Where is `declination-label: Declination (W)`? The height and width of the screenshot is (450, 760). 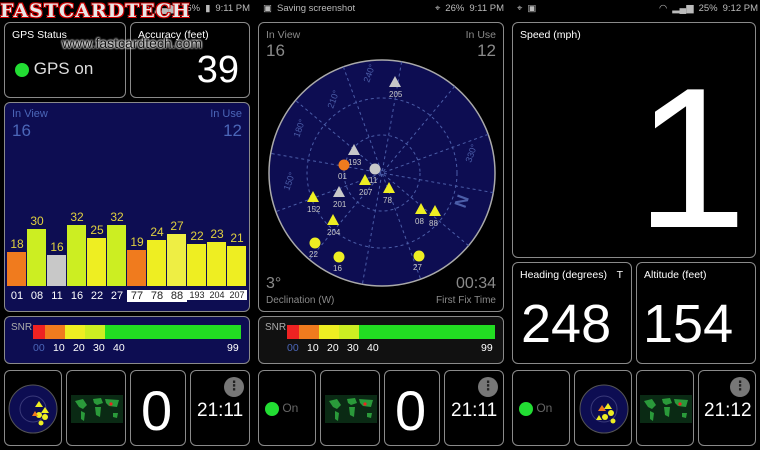 declination-label: Declination (W) is located at coordinates (300, 300).